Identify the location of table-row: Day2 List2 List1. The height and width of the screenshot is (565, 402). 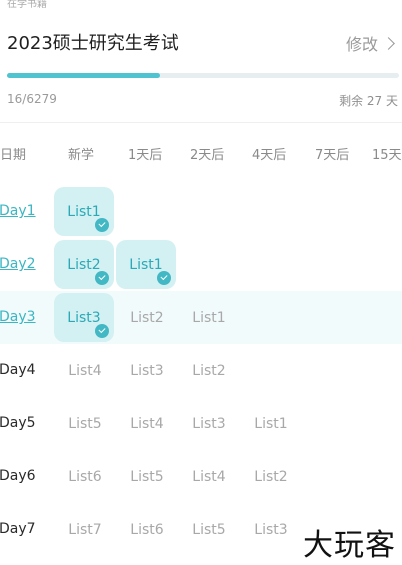
(201, 264).